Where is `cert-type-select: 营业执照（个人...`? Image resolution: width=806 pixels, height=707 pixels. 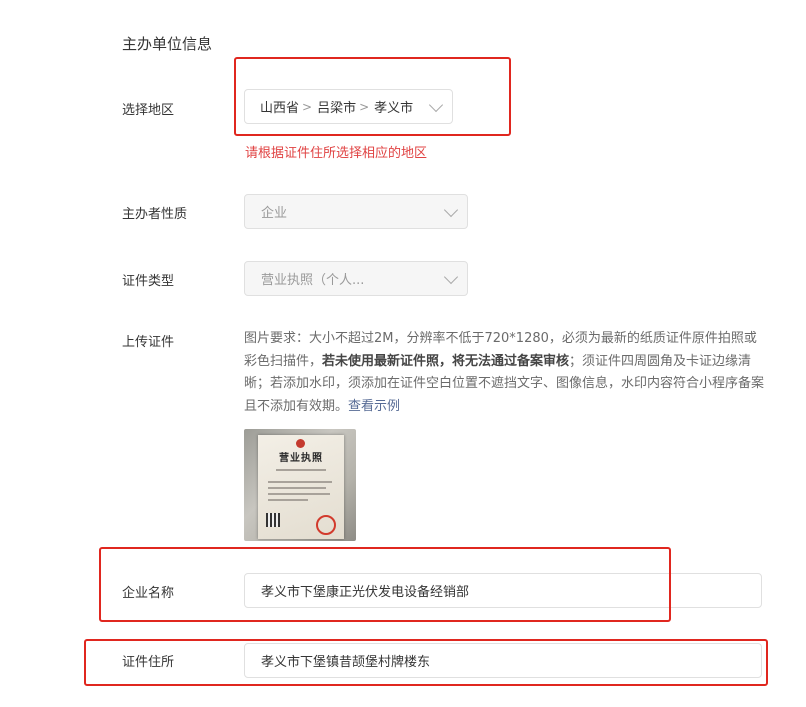 cert-type-select: 营业执照（个人... is located at coordinates (356, 278).